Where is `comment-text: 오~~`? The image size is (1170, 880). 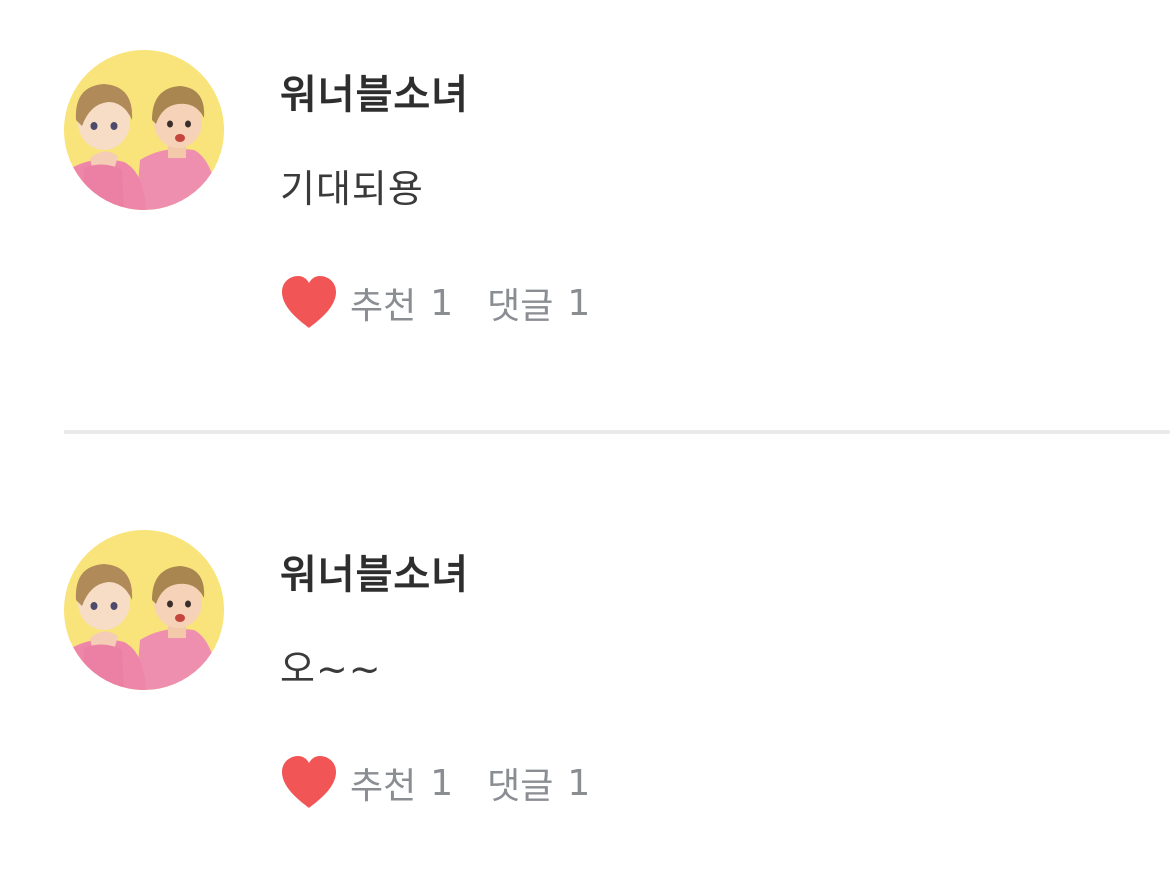 comment-text: 오~~ is located at coordinates (331, 669).